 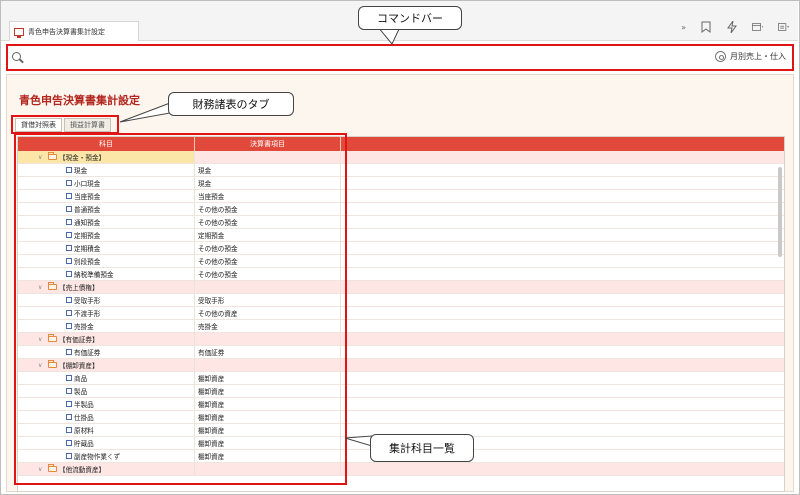 What do you see at coordinates (65, 124) in the screenshot?
I see `tabs-highlight` at bounding box center [65, 124].